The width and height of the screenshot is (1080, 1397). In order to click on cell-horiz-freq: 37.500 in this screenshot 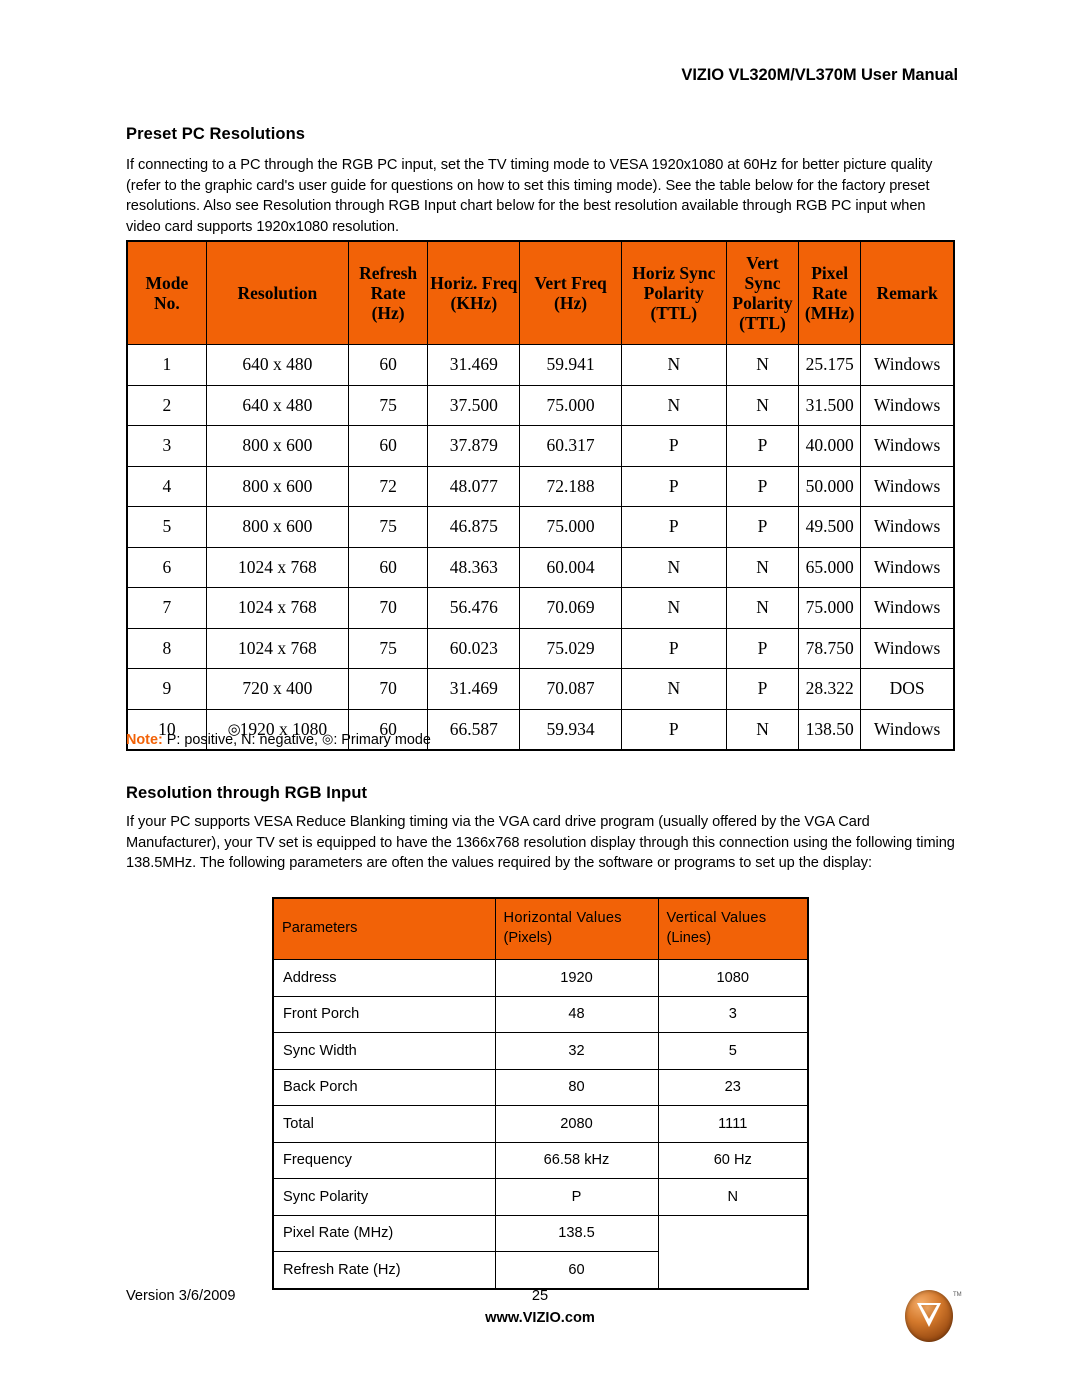, I will do `click(474, 405)`.